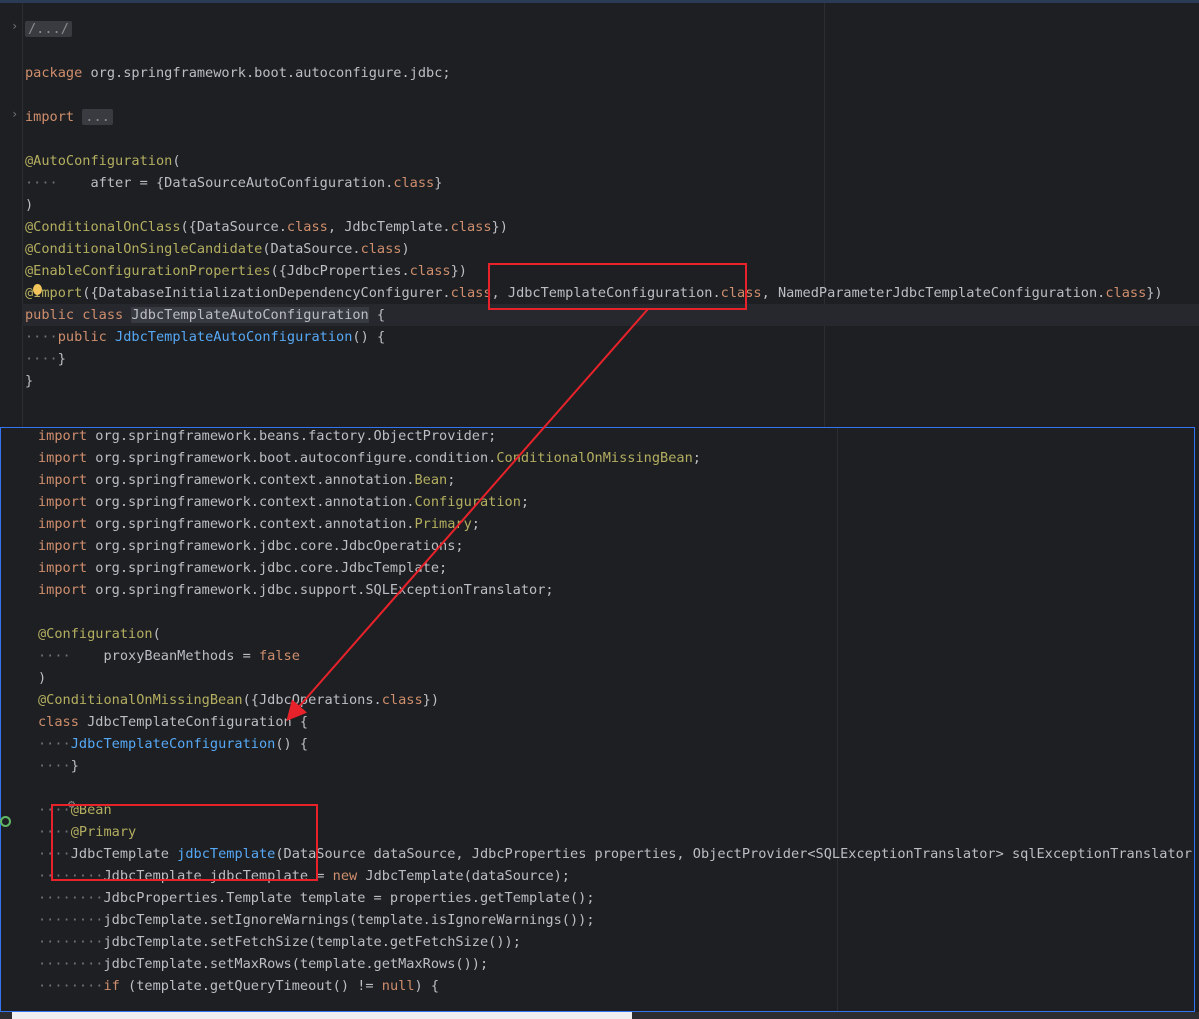 Image resolution: width=1199 pixels, height=1019 pixels. What do you see at coordinates (463, 876) in the screenshot?
I see `code-token: JdbcTemplate(dataSource);` at bounding box center [463, 876].